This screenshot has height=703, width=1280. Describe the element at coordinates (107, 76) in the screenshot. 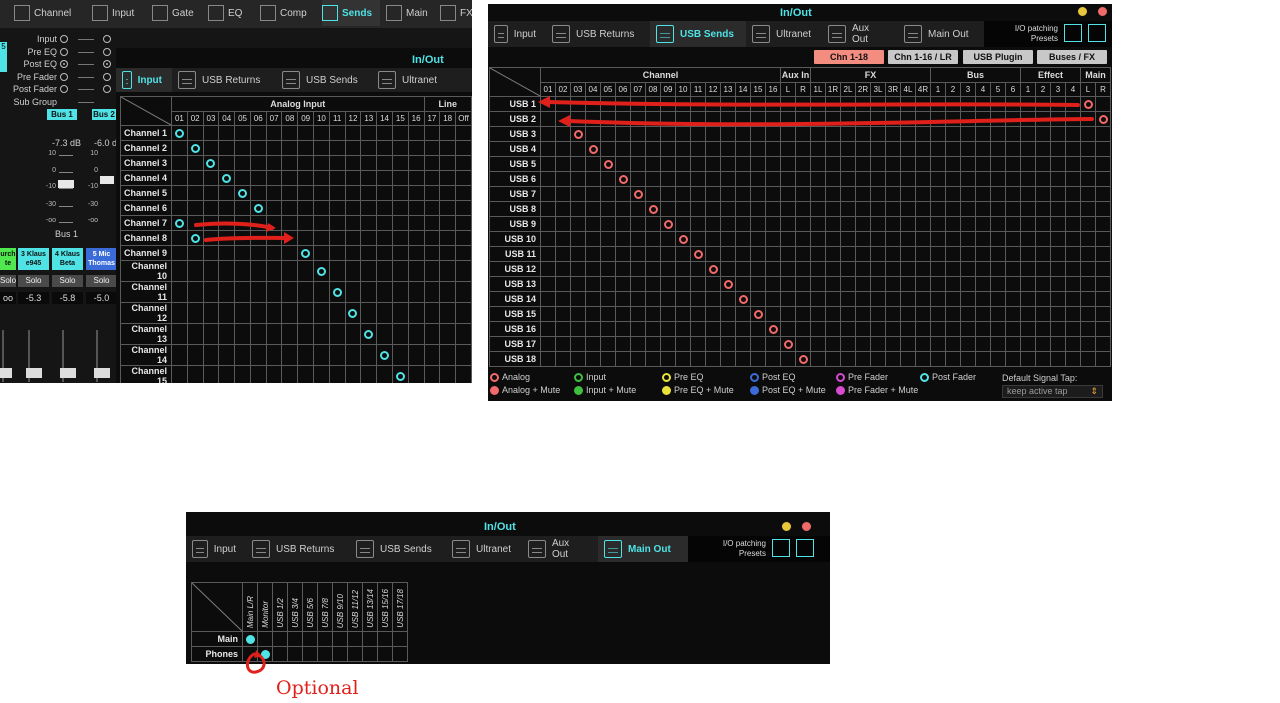

I see `tap-radio-bus2-pre-fader` at that location.